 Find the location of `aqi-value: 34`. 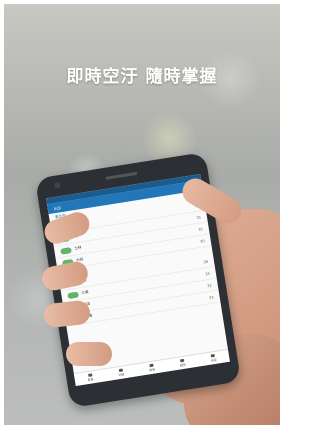

aqi-value: 34 is located at coordinates (207, 273).